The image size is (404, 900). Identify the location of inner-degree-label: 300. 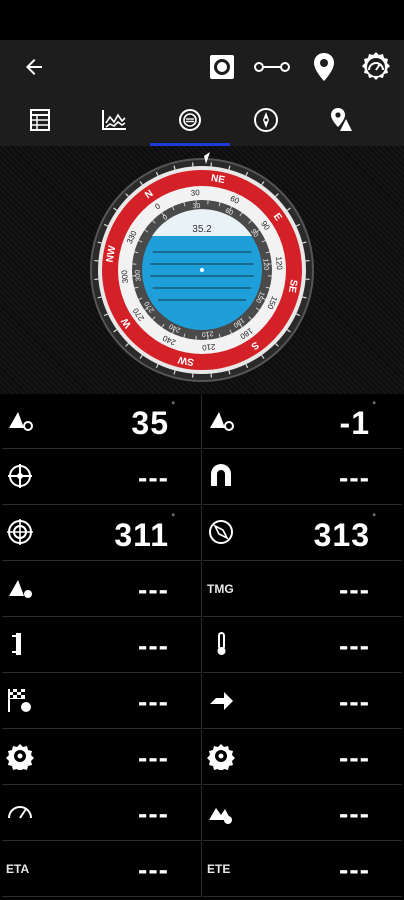
(139, 275).